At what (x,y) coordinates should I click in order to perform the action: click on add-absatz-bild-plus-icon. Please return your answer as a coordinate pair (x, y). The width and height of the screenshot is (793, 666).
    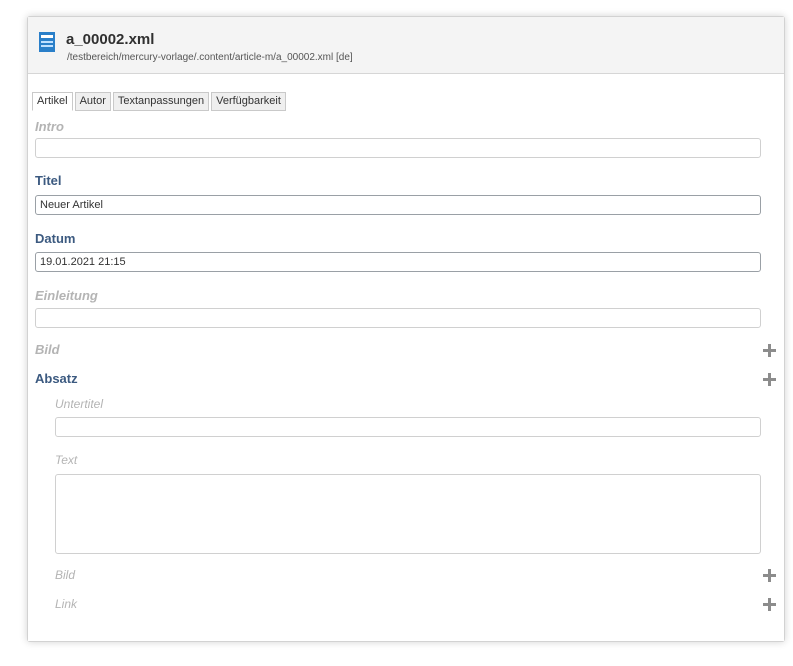
    Looking at the image, I should click on (769, 575).